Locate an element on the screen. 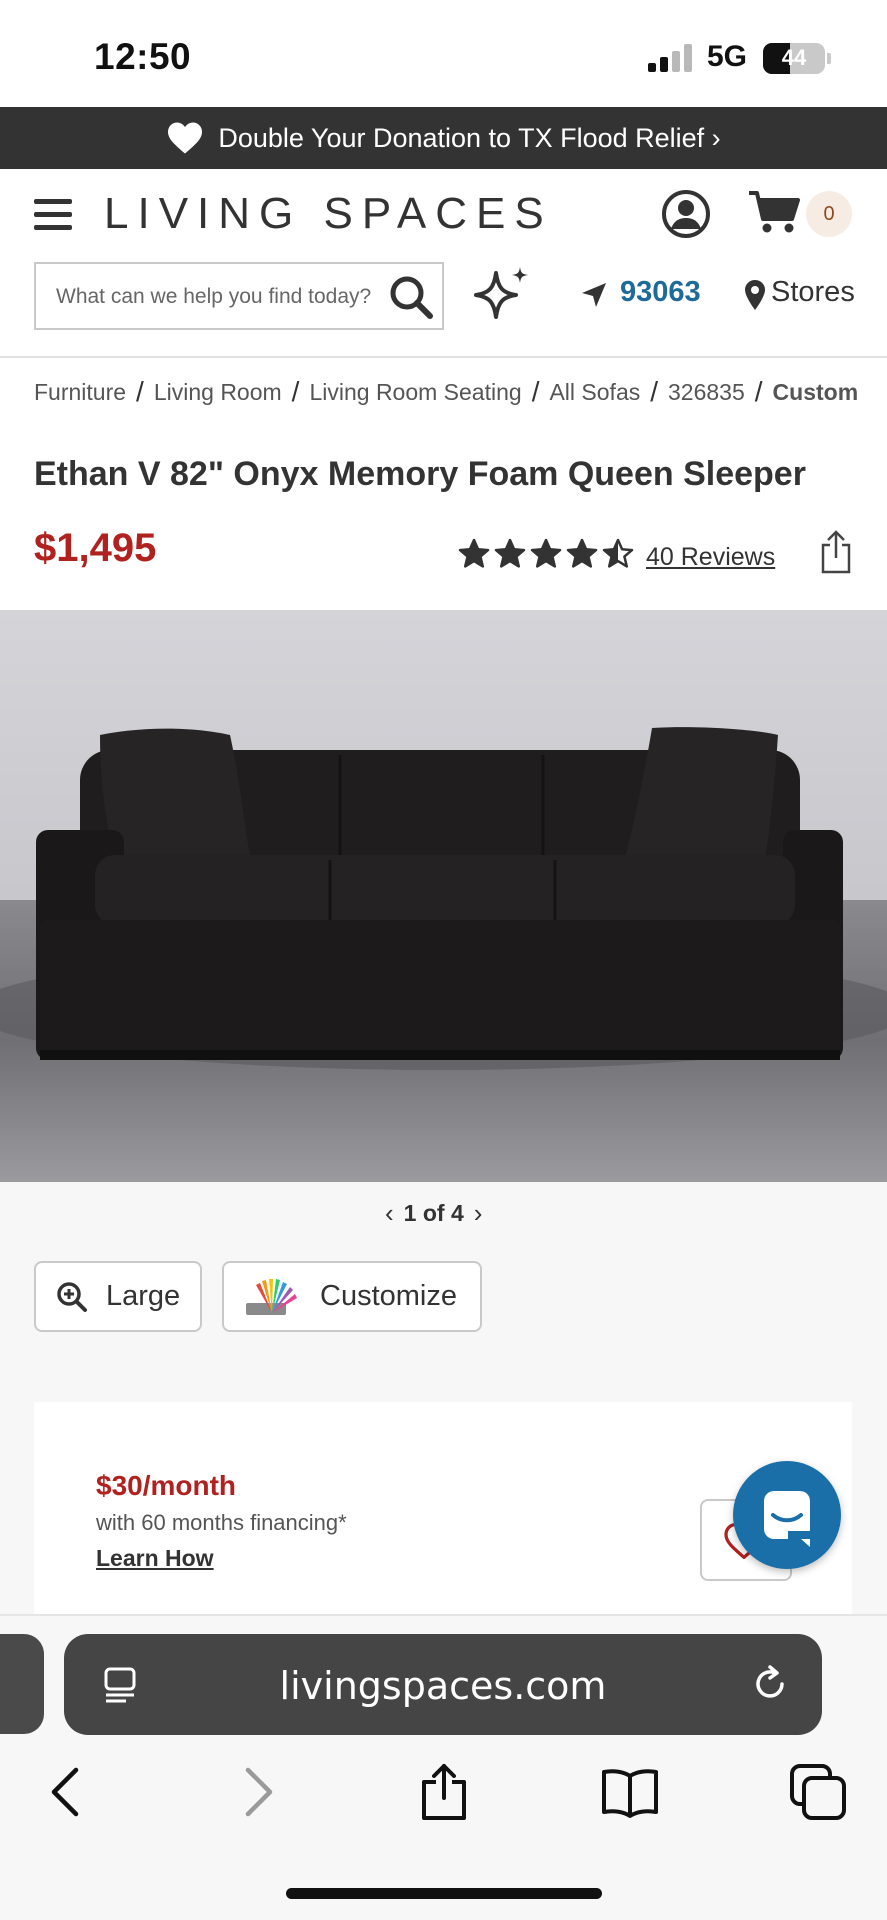 The image size is (887, 1920). customize-button: Customize is located at coordinates (352, 1296).